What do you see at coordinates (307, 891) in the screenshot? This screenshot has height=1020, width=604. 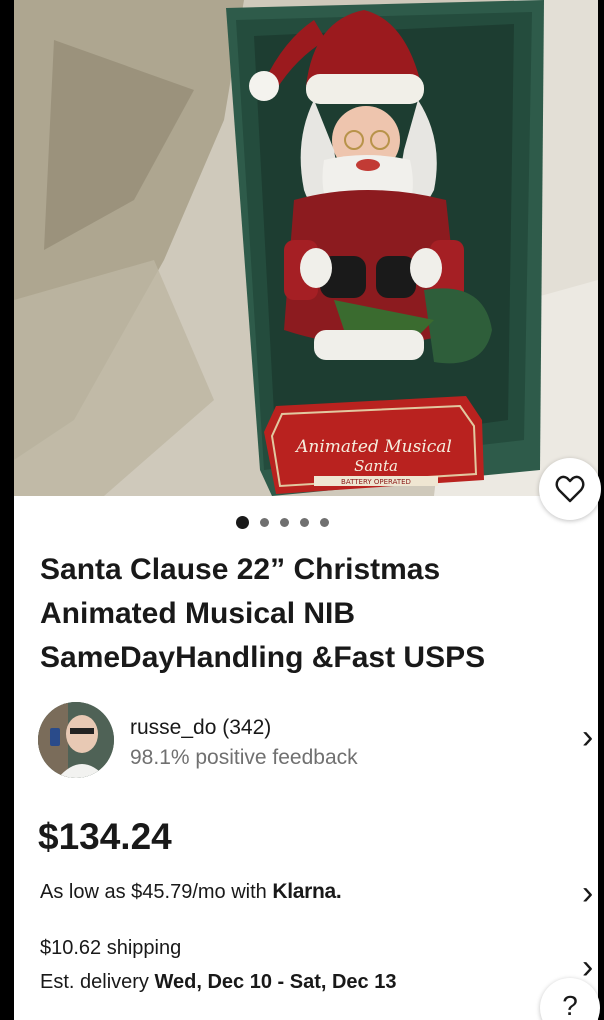 I see `klarna-logo: Klarna.` at bounding box center [307, 891].